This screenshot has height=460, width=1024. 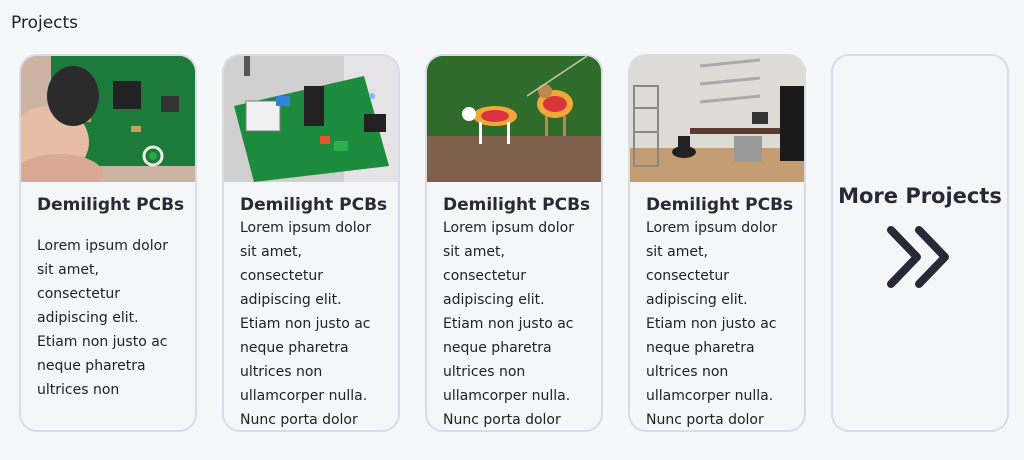 What do you see at coordinates (920, 259) in the screenshot?
I see `double-chevron-right-icon` at bounding box center [920, 259].